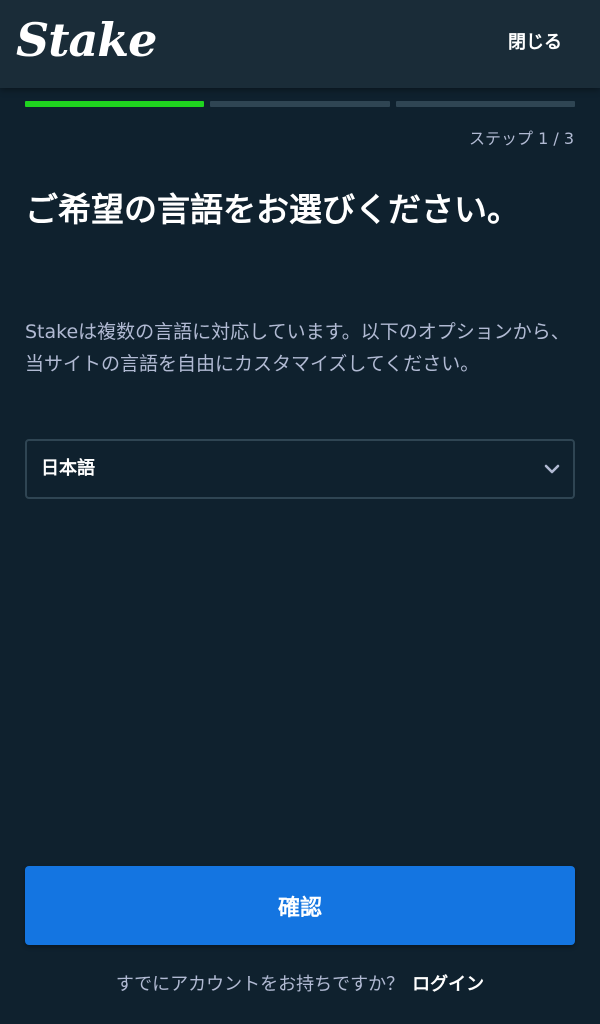 The image size is (600, 1024). Describe the element at coordinates (86, 40) in the screenshot. I see `stake-logo: Stake` at that location.